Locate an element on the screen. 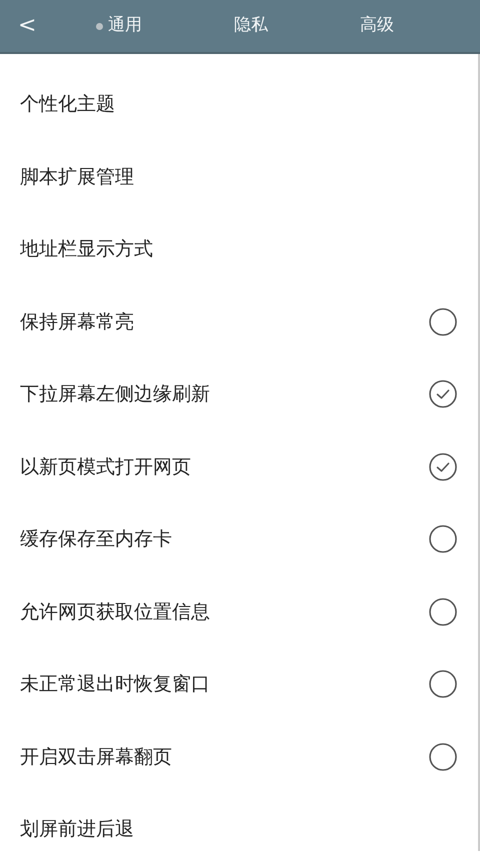 The height and width of the screenshot is (853, 480). setting-label: 地址栏显示方式 is located at coordinates (86, 249).